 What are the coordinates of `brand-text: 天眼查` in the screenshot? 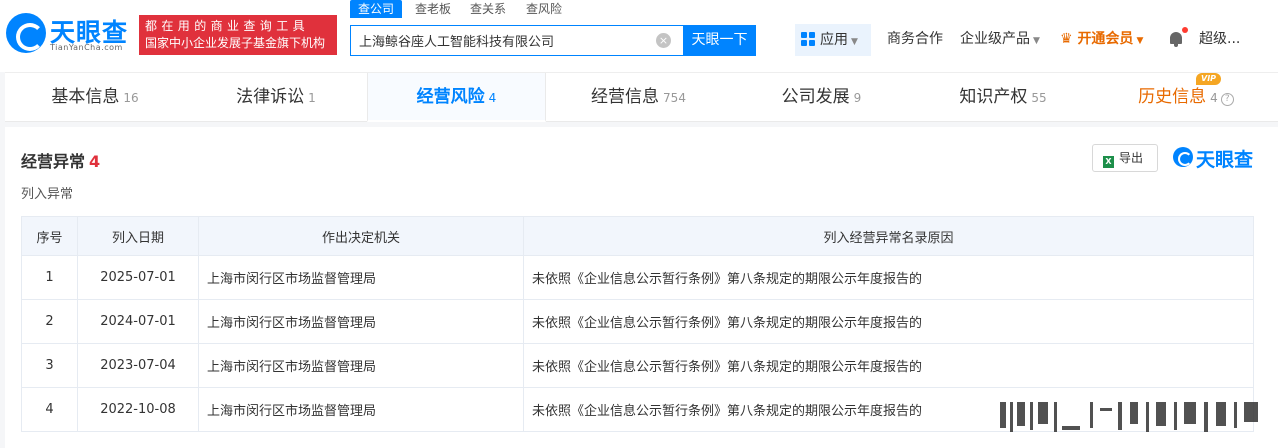 It's located at (1225, 160).